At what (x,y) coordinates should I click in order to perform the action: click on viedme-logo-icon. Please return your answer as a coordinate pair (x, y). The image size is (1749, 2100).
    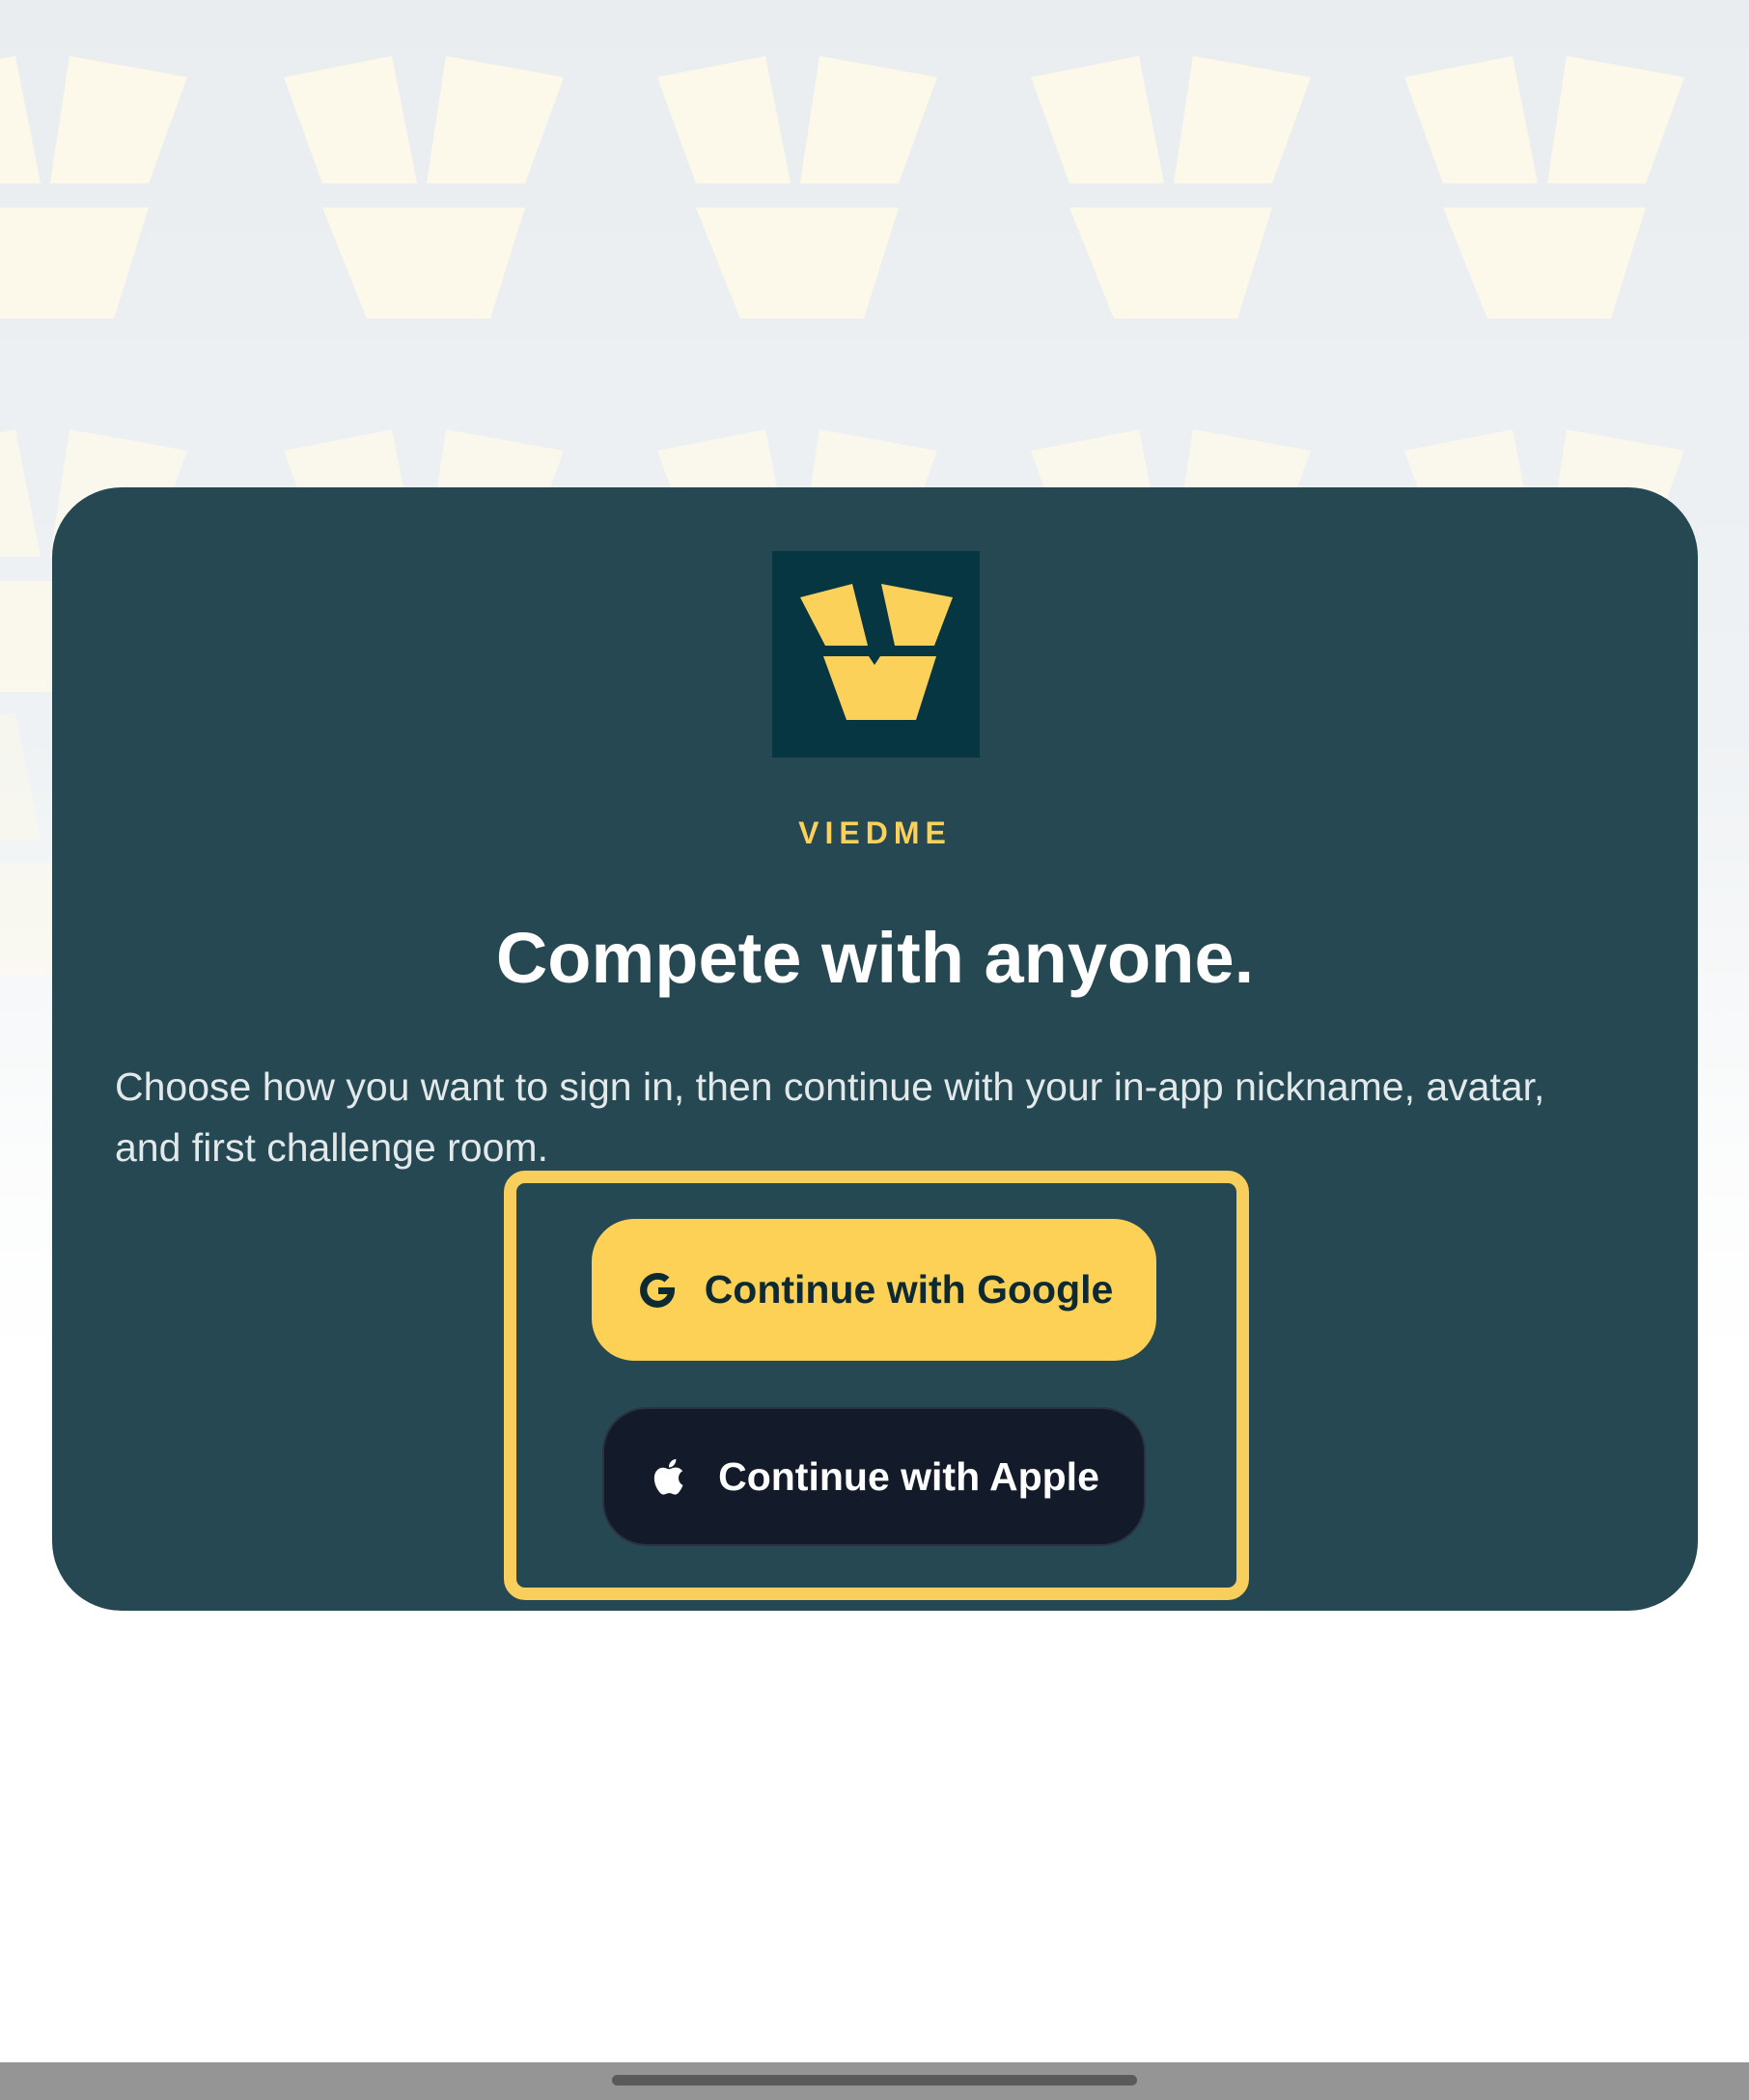
    Looking at the image, I should click on (876, 654).